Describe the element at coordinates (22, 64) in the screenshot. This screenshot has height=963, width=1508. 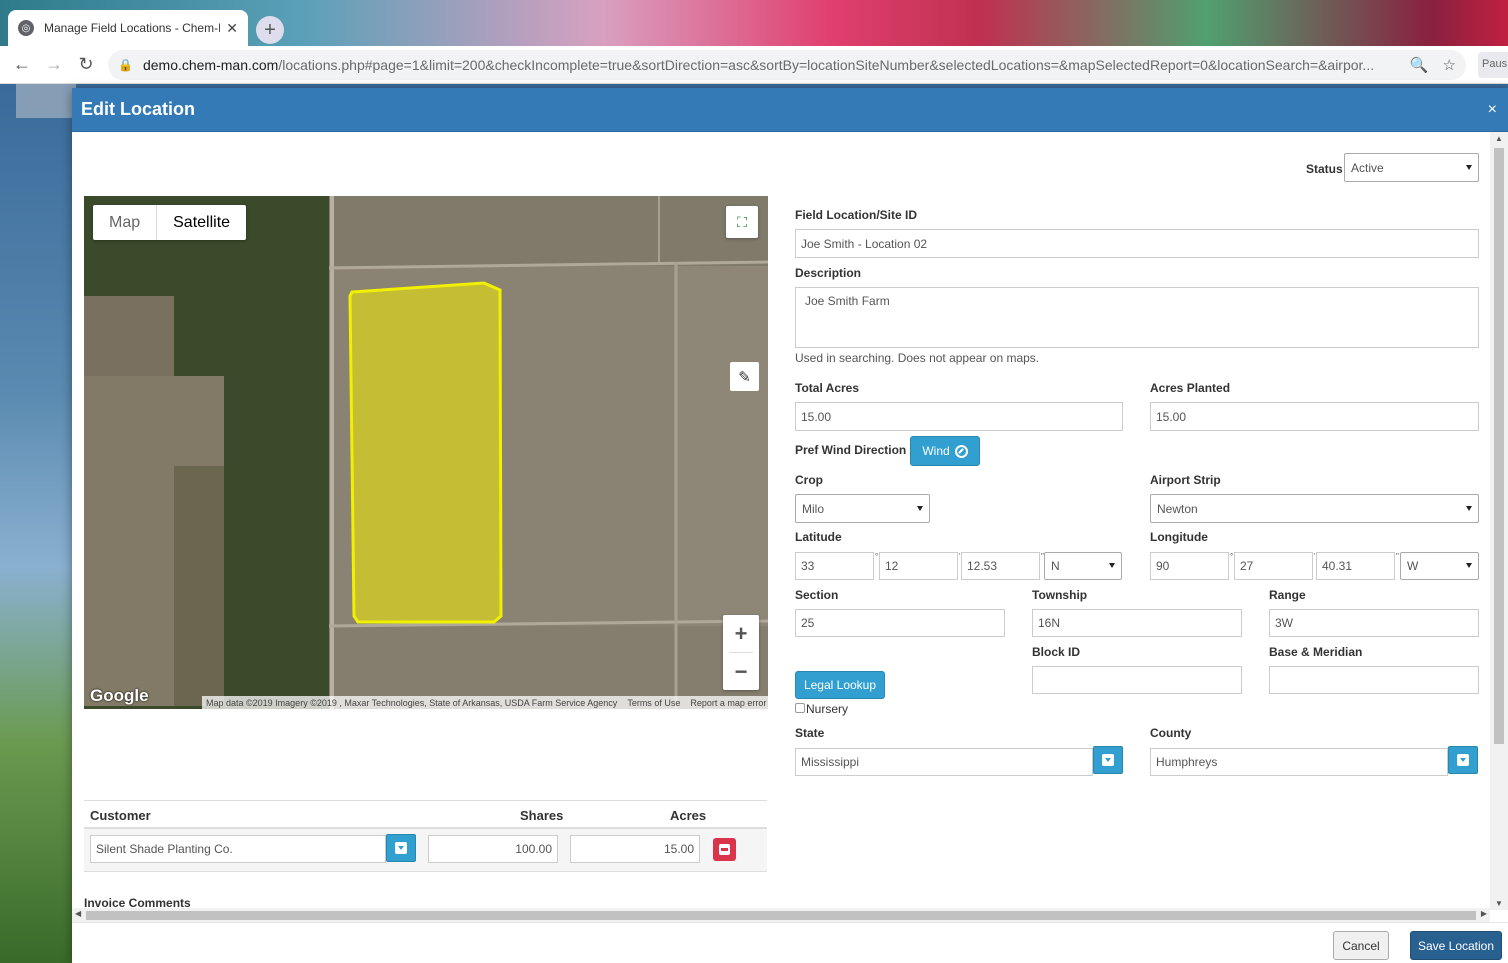
I see `back-icon: ←` at that location.